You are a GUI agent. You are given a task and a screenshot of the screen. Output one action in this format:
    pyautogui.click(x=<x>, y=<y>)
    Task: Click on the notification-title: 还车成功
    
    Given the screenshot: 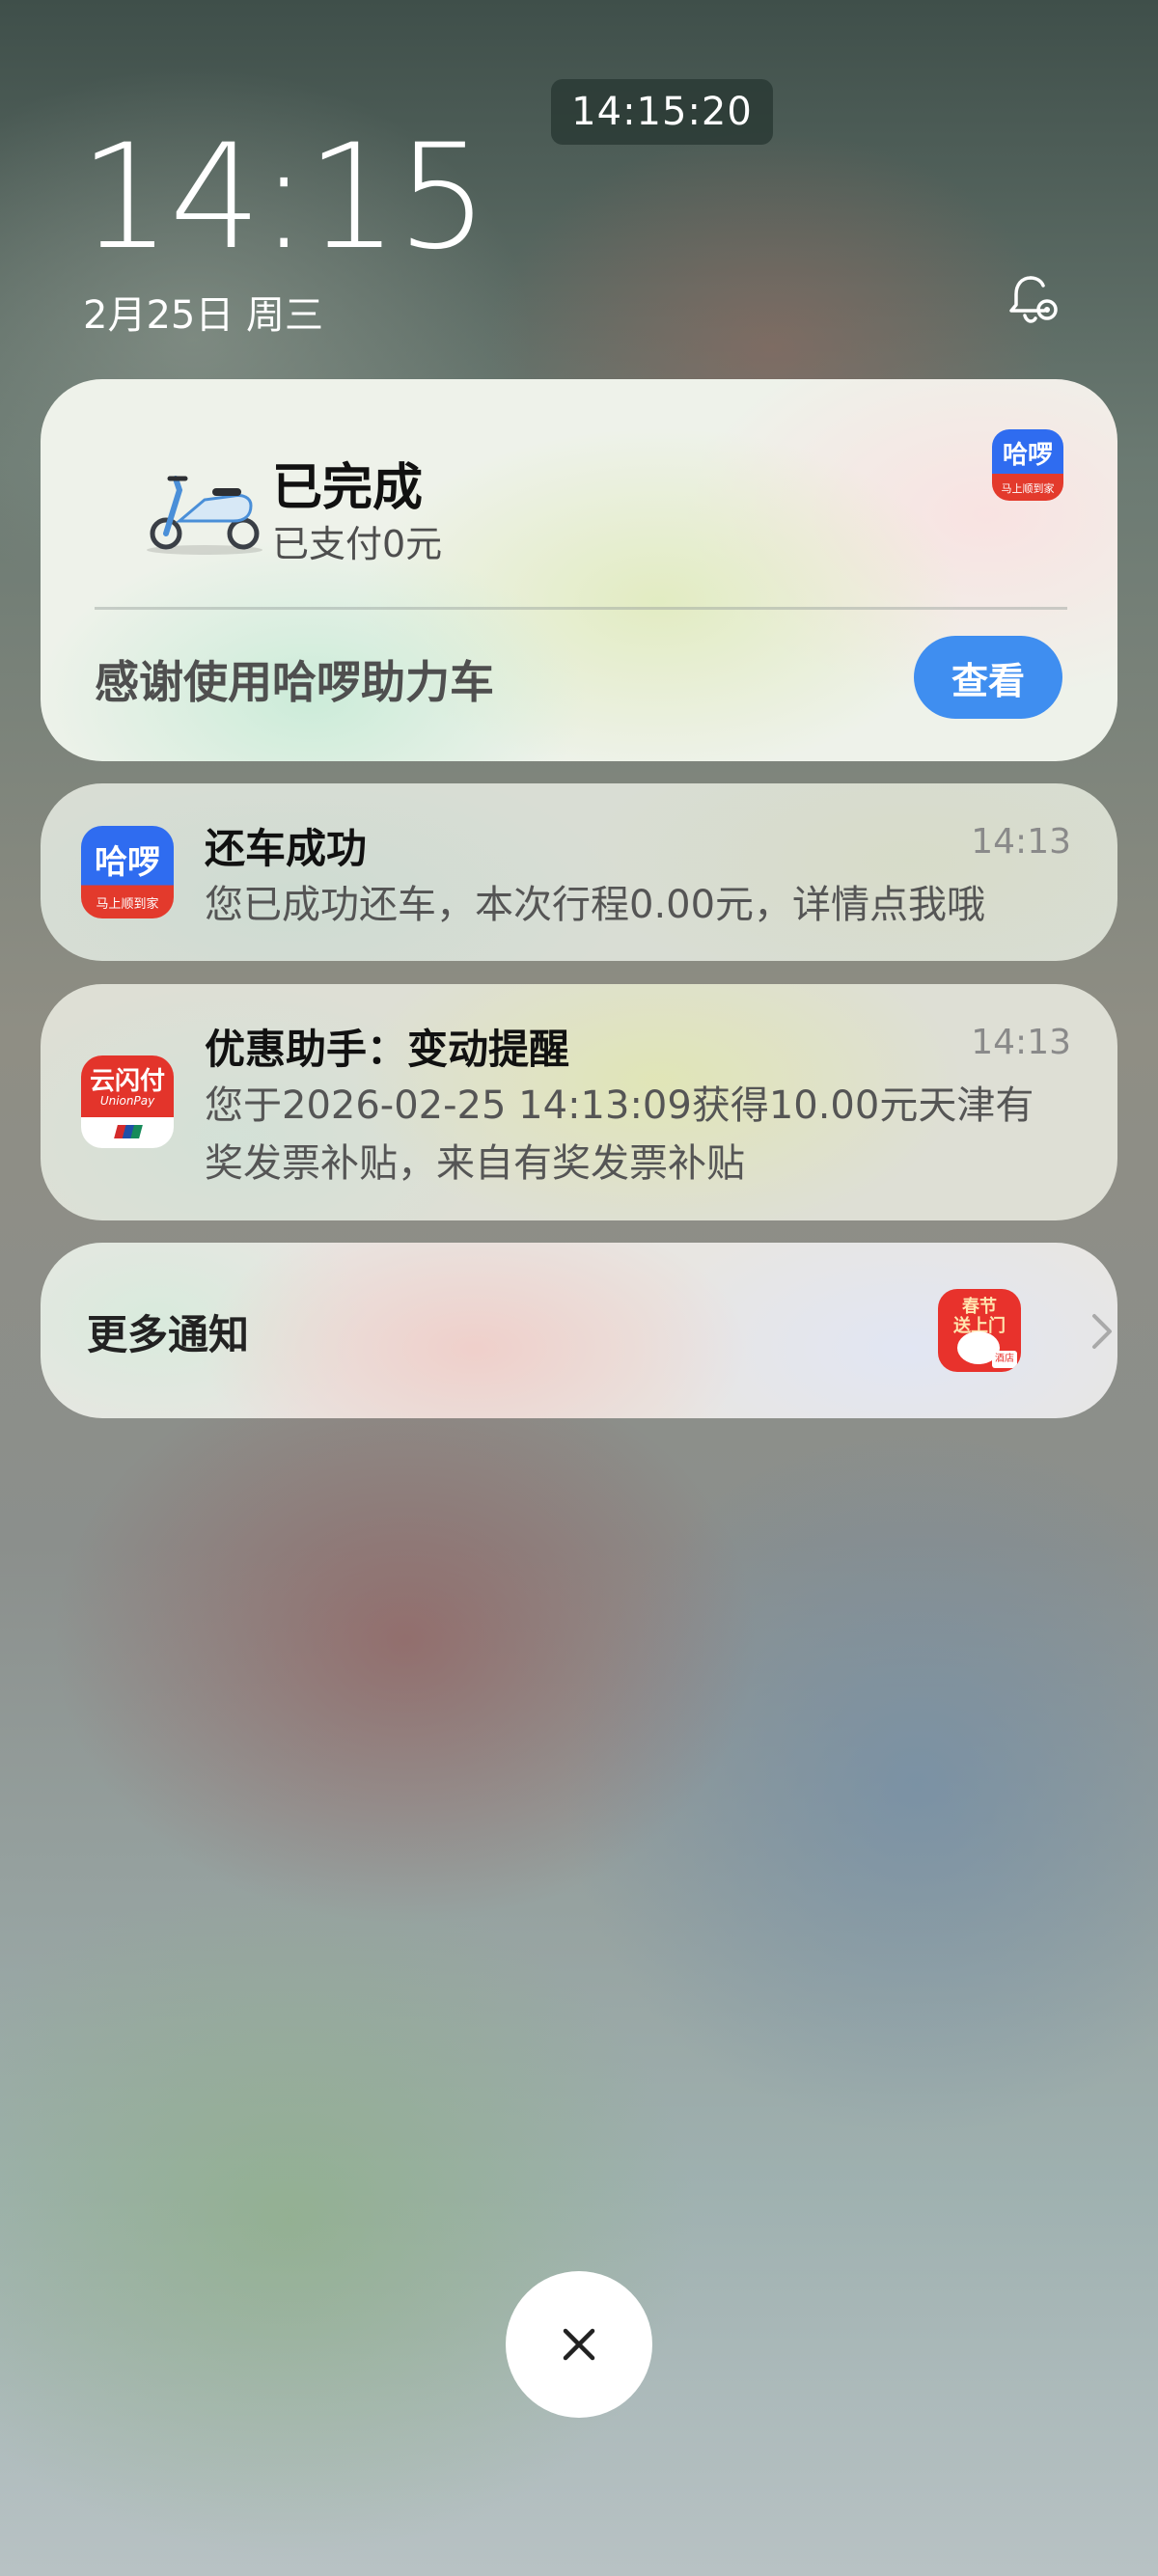 What is the action you would take?
    pyautogui.click(x=286, y=849)
    